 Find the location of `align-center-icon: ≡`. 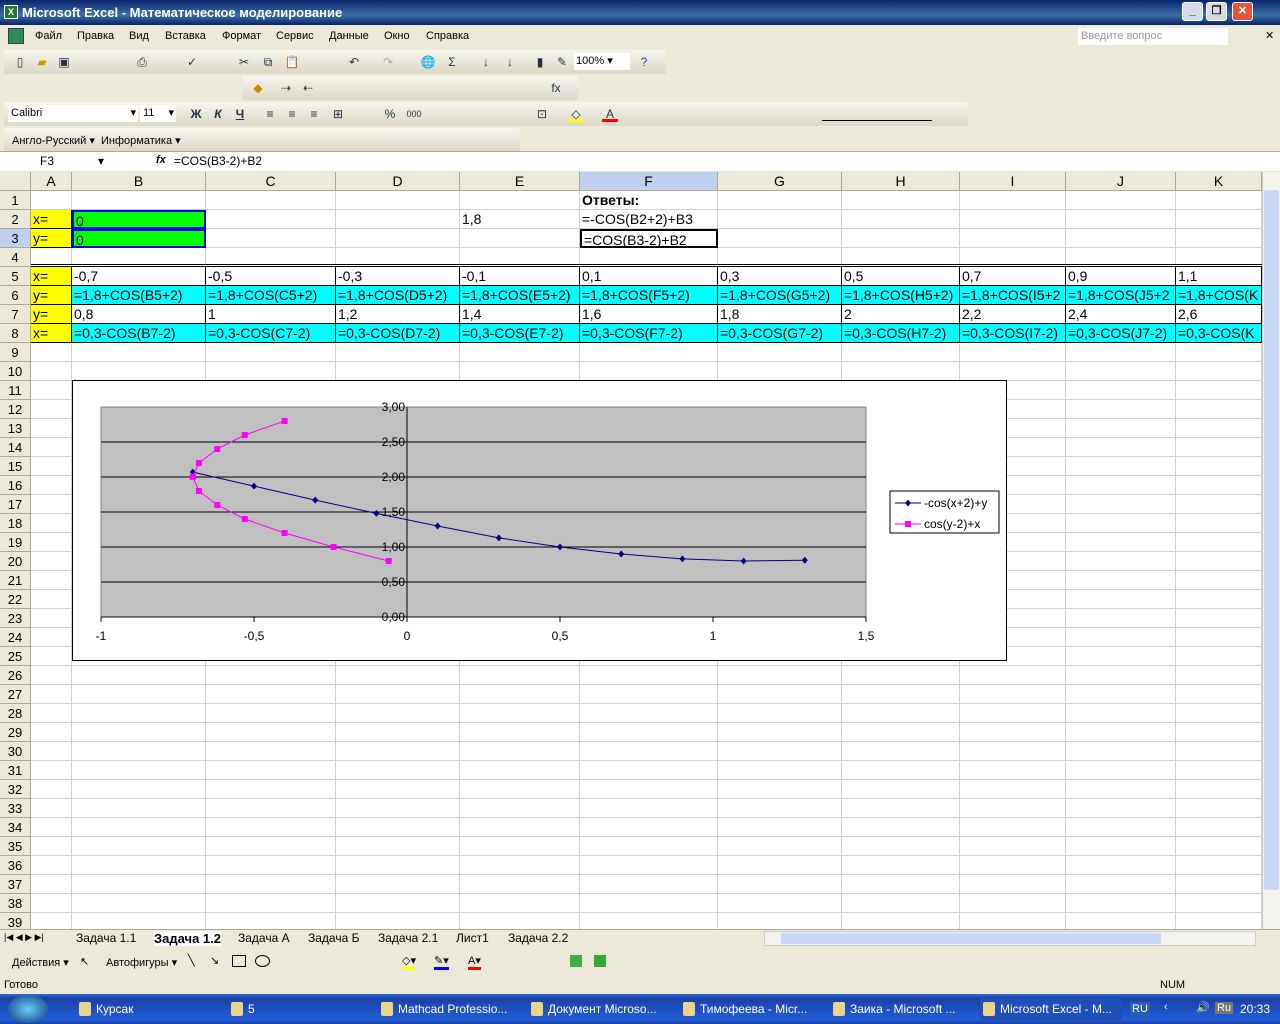

align-center-icon: ≡ is located at coordinates (292, 114).